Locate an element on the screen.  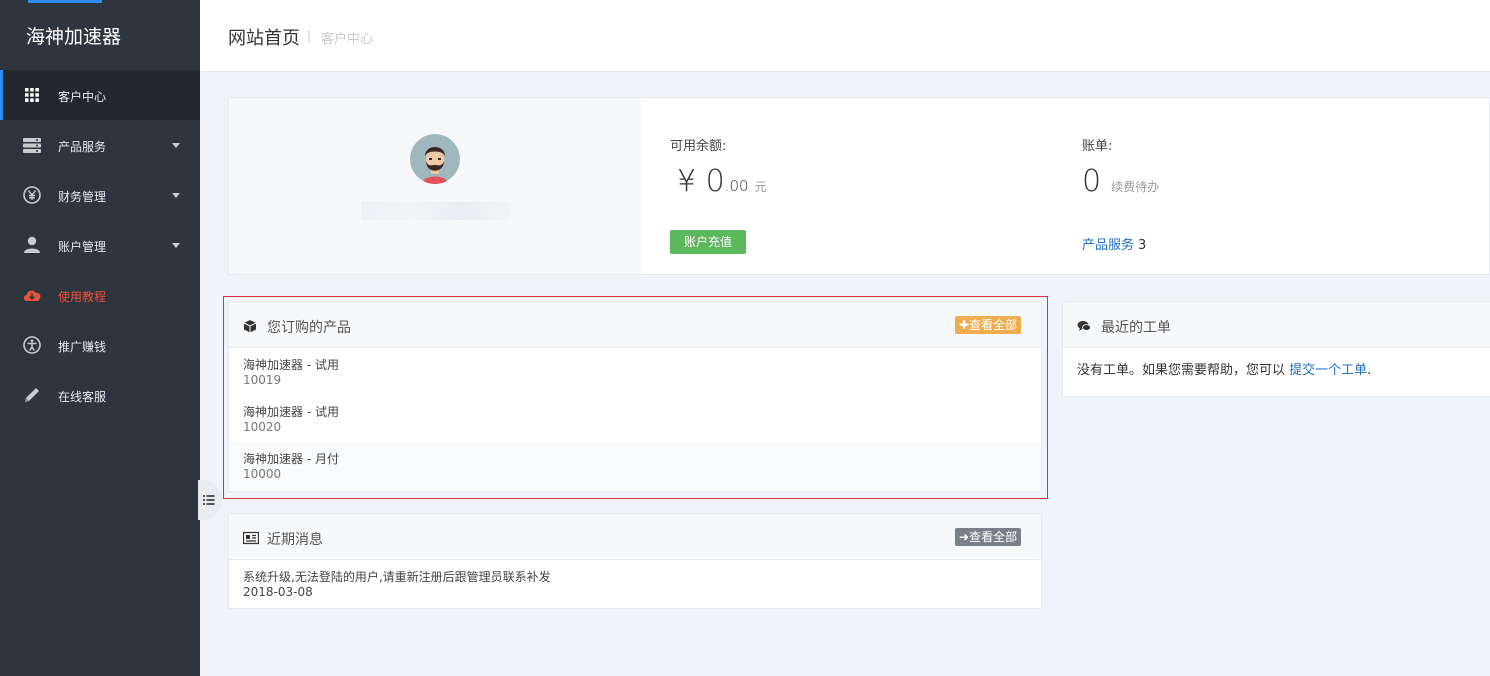
pencil-icon is located at coordinates (32, 395).